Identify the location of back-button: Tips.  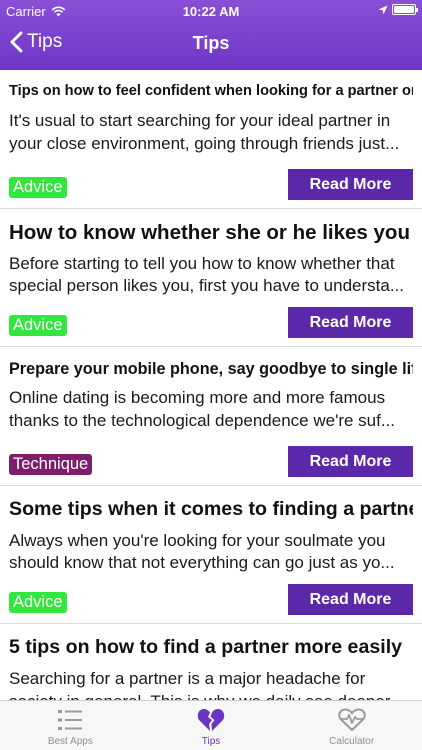
(36, 42).